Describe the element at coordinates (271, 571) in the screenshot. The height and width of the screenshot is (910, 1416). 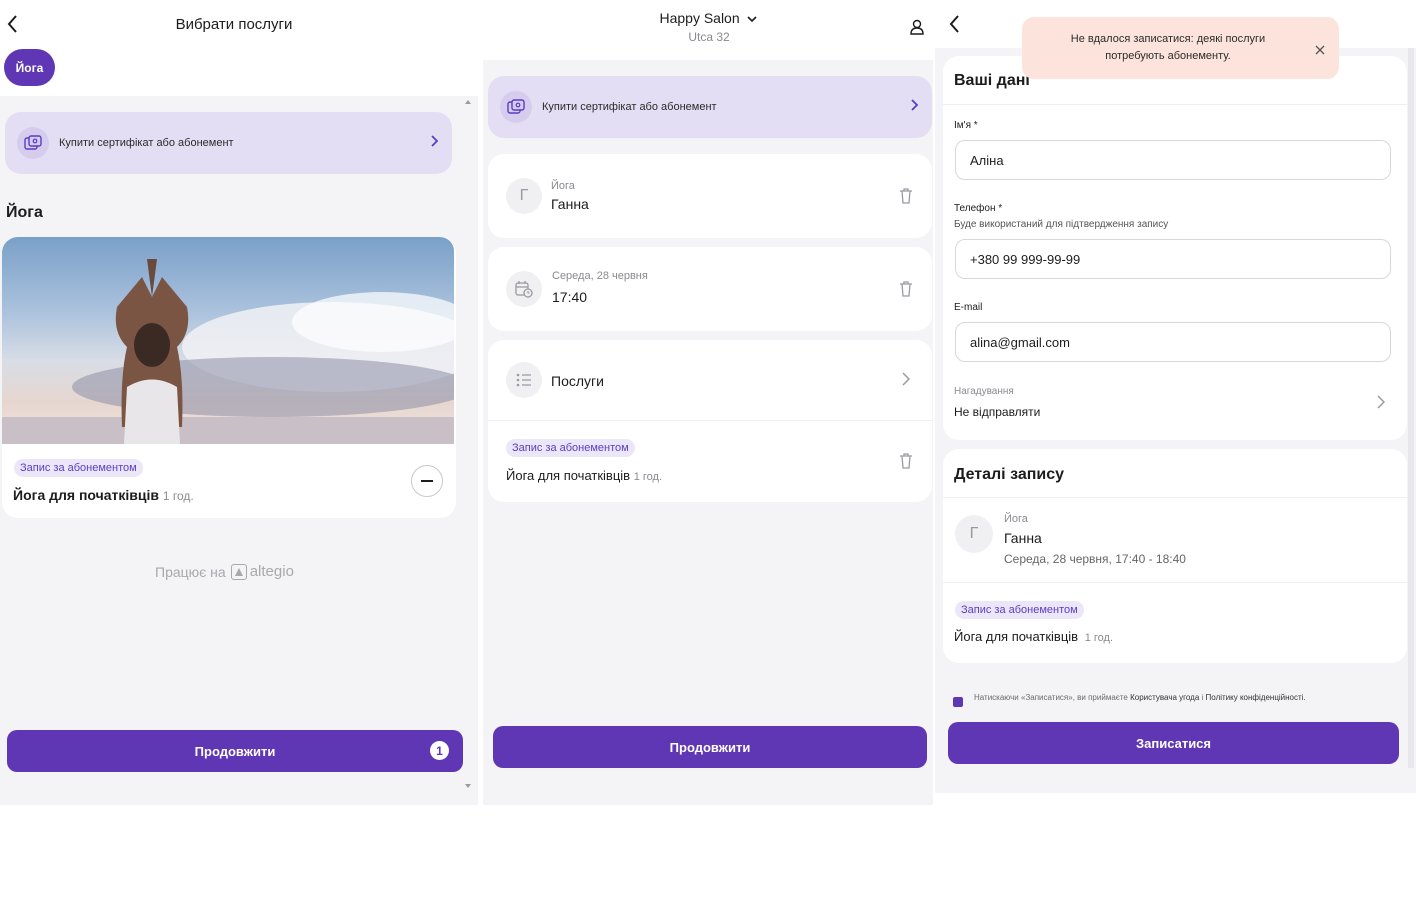
I see `powered-brand: altegio` at that location.